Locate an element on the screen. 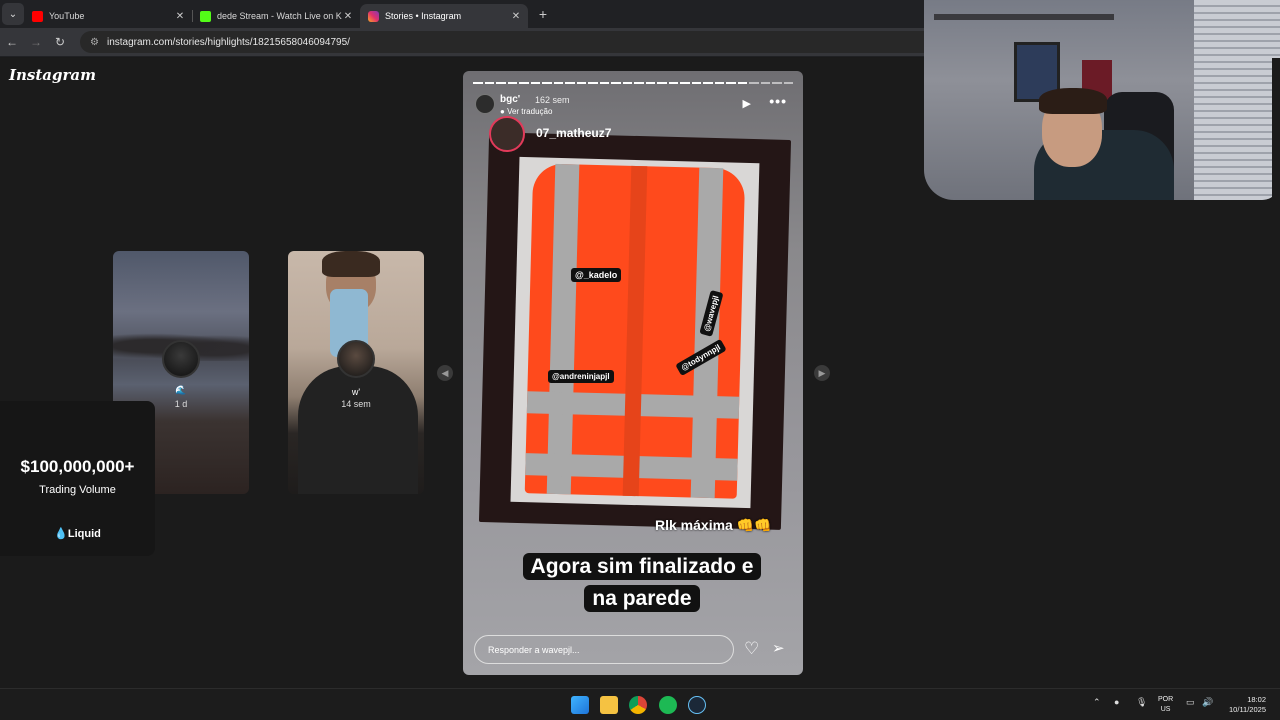  side-story-name: 🌊 is located at coordinates (181, 390).